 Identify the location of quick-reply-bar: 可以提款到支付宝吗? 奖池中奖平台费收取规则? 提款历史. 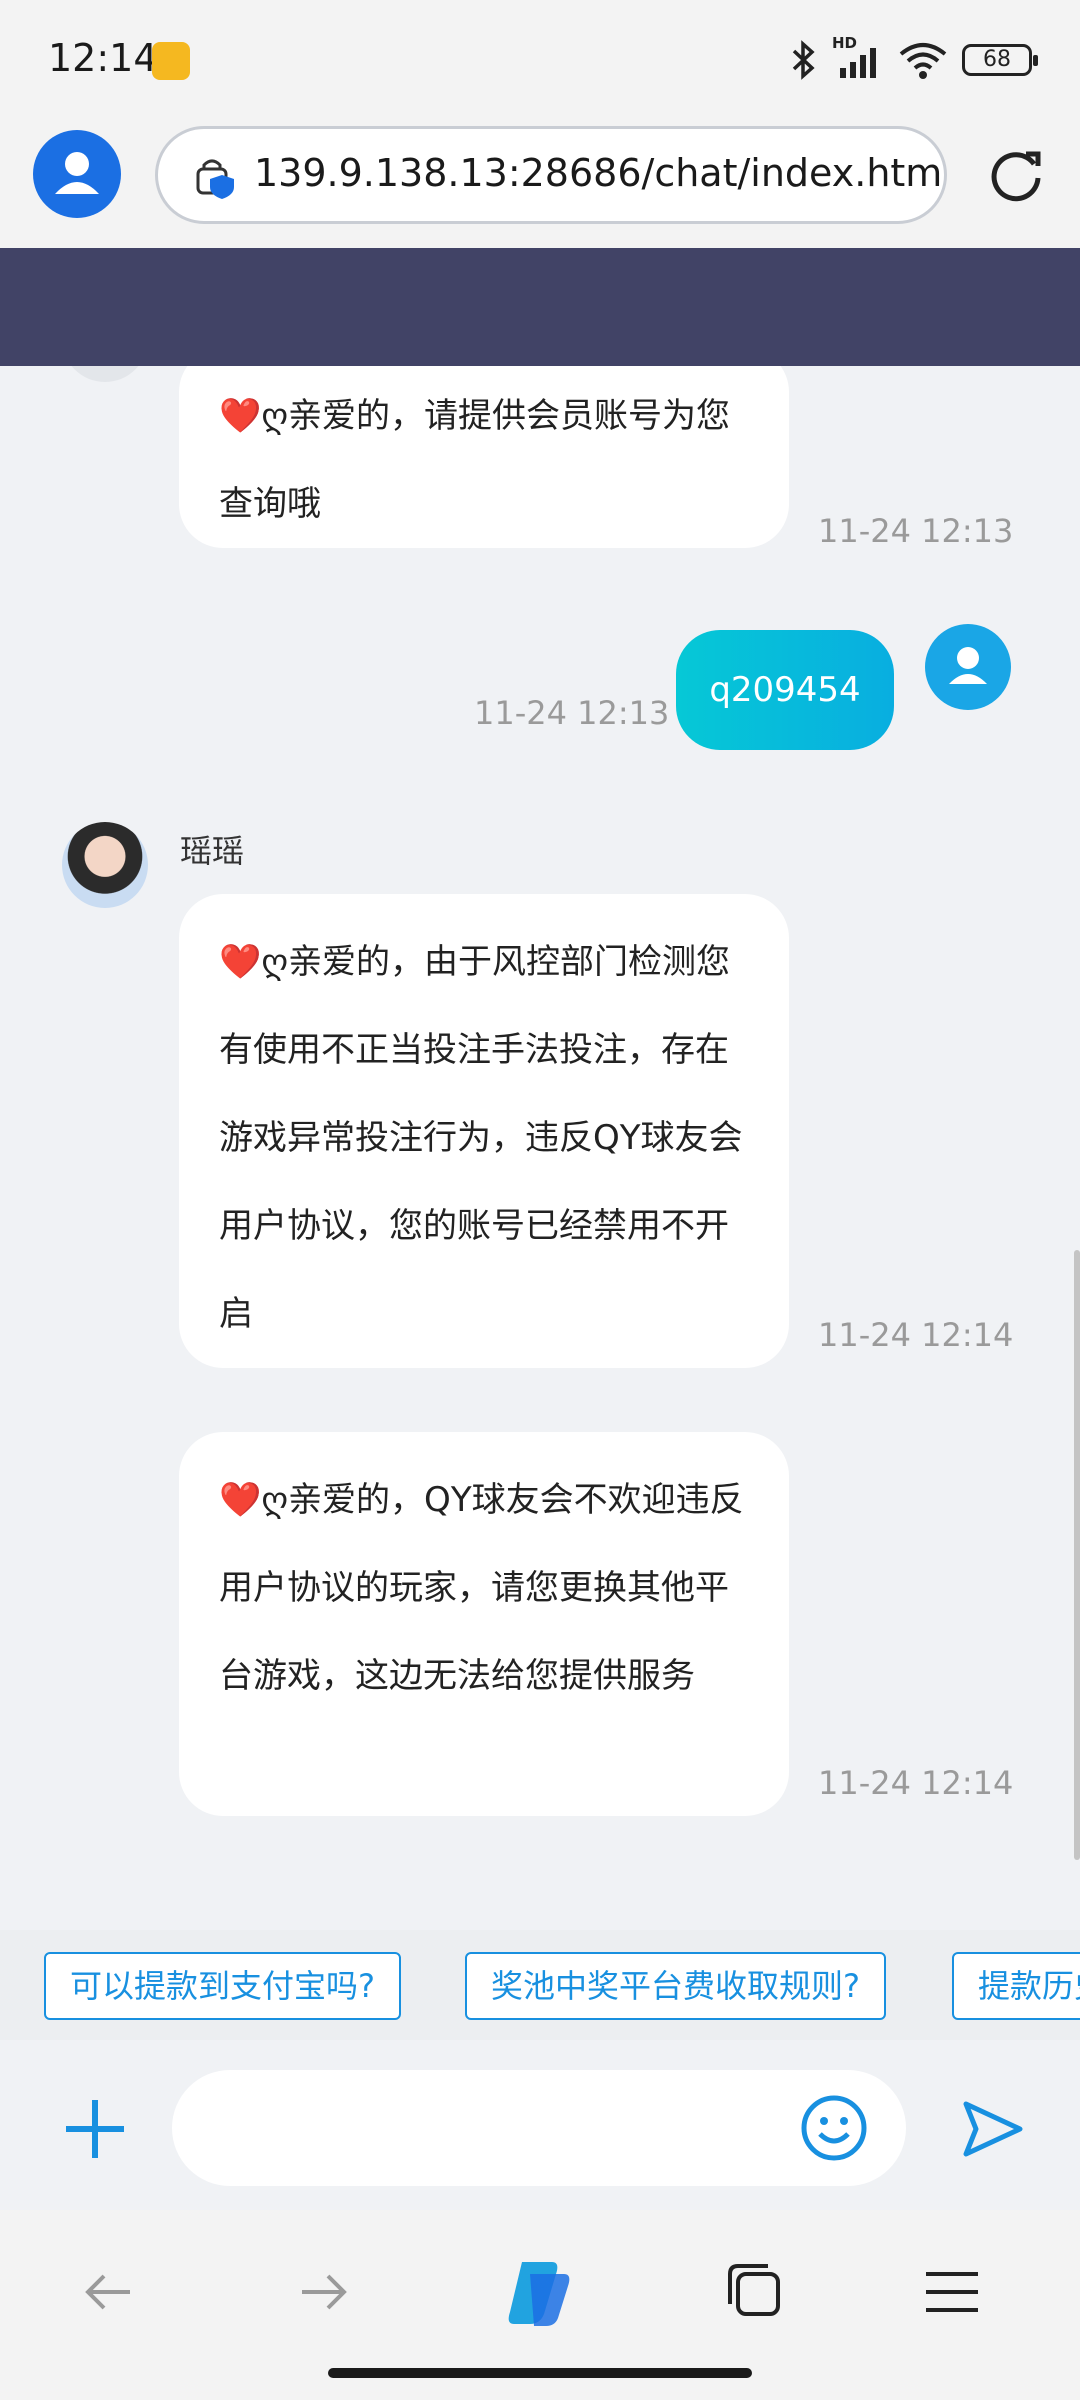
(540, 1985).